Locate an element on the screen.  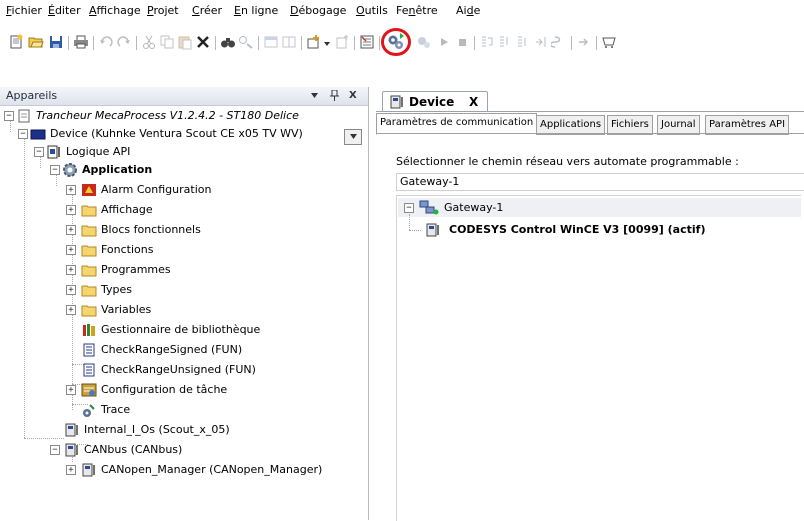
menu-editer: Éditer is located at coordinates (64, 11).